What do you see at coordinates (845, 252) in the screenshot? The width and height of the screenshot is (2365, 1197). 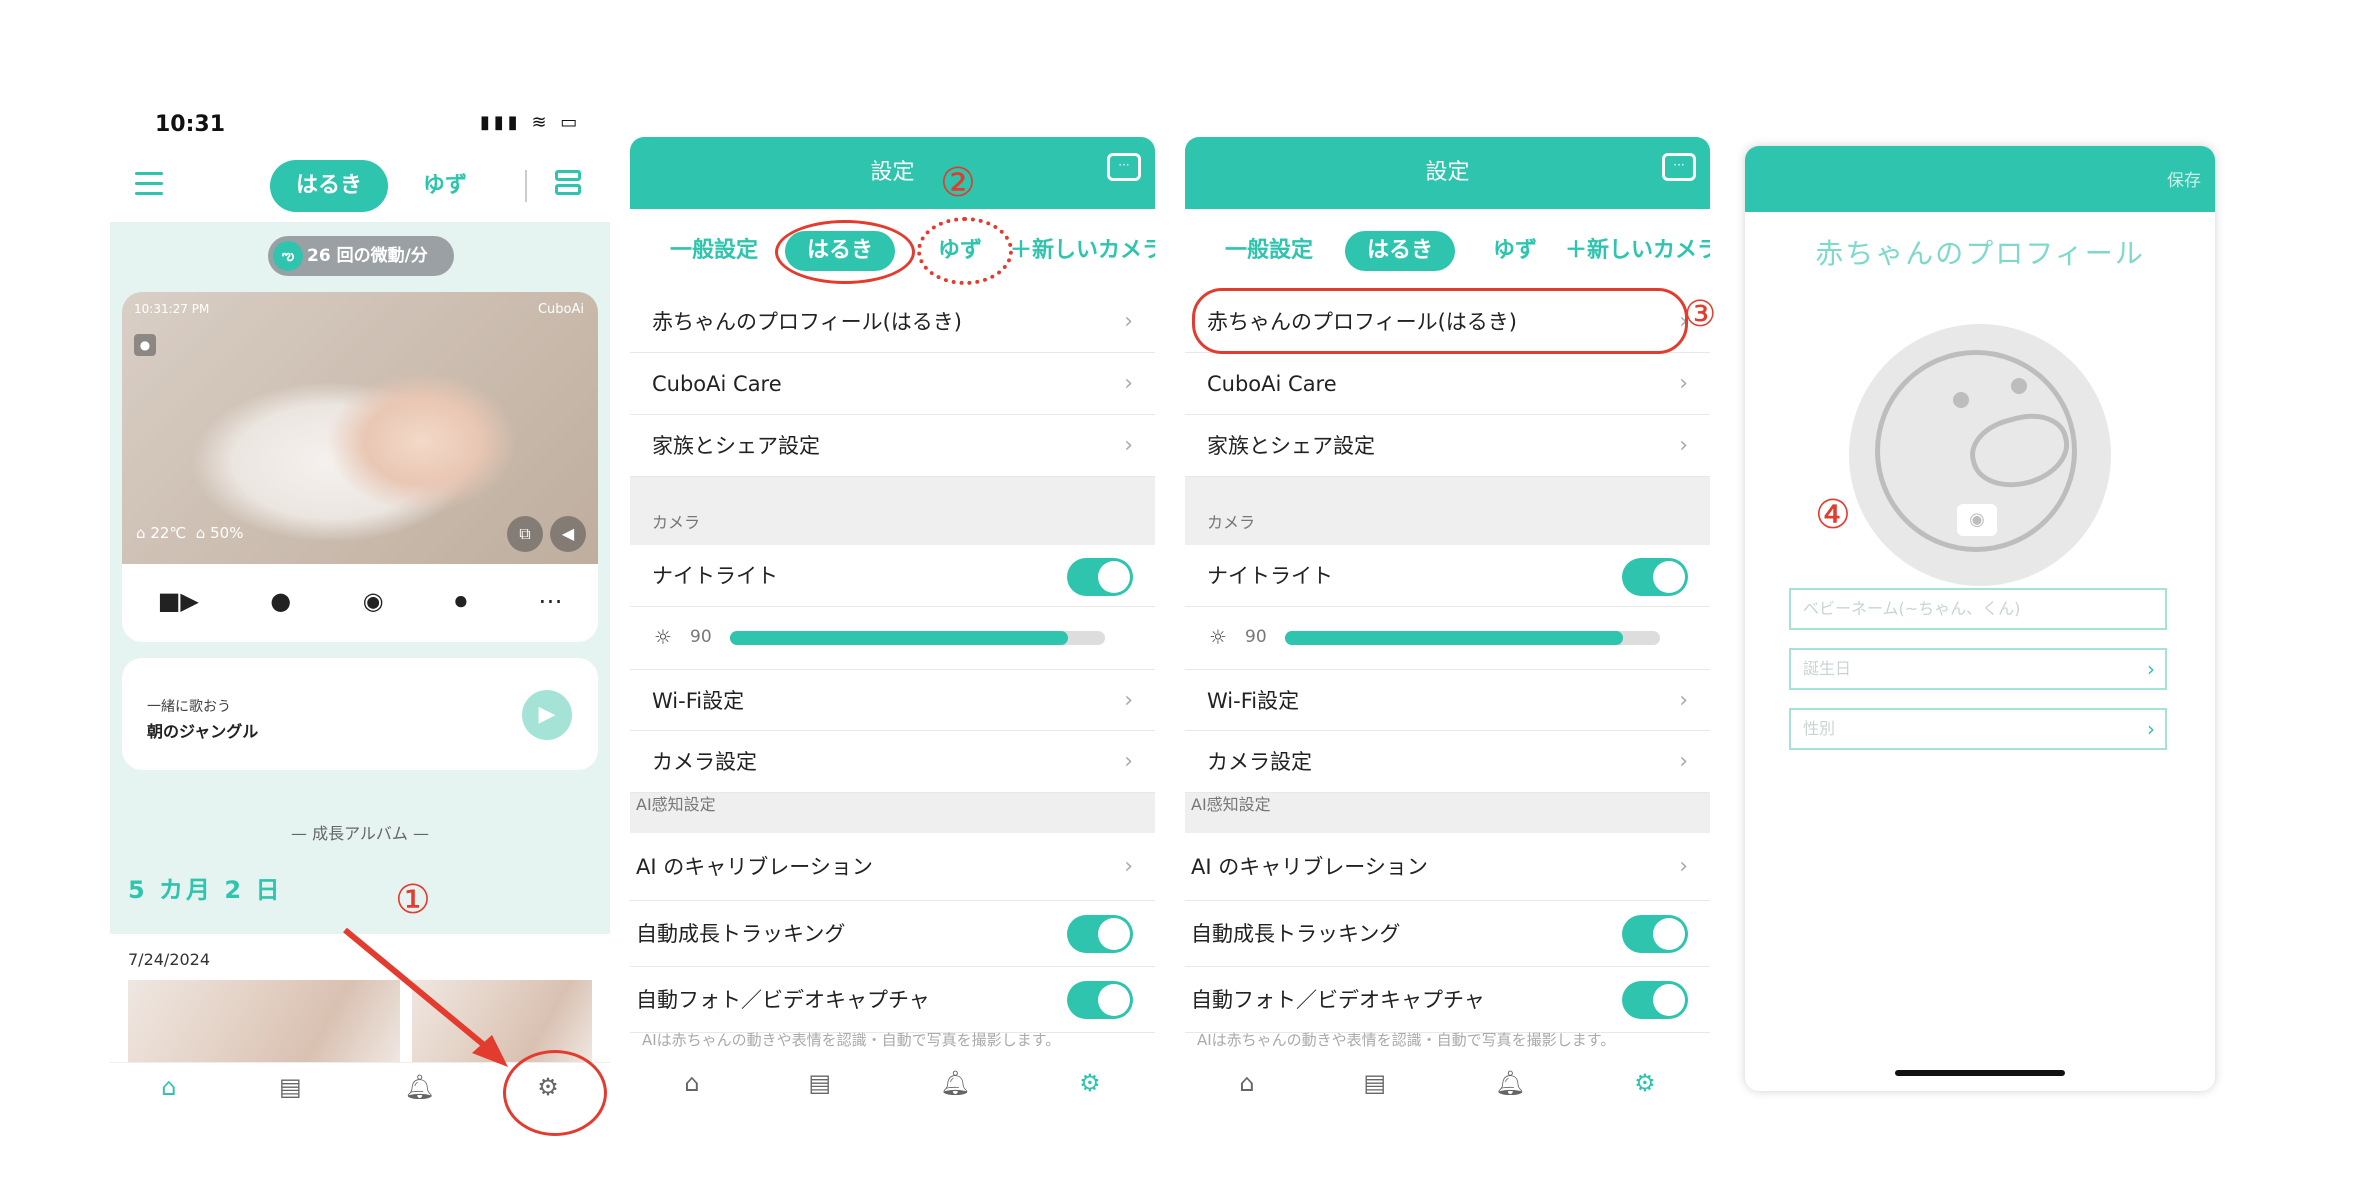 I see `step-2-highlight-haruki` at bounding box center [845, 252].